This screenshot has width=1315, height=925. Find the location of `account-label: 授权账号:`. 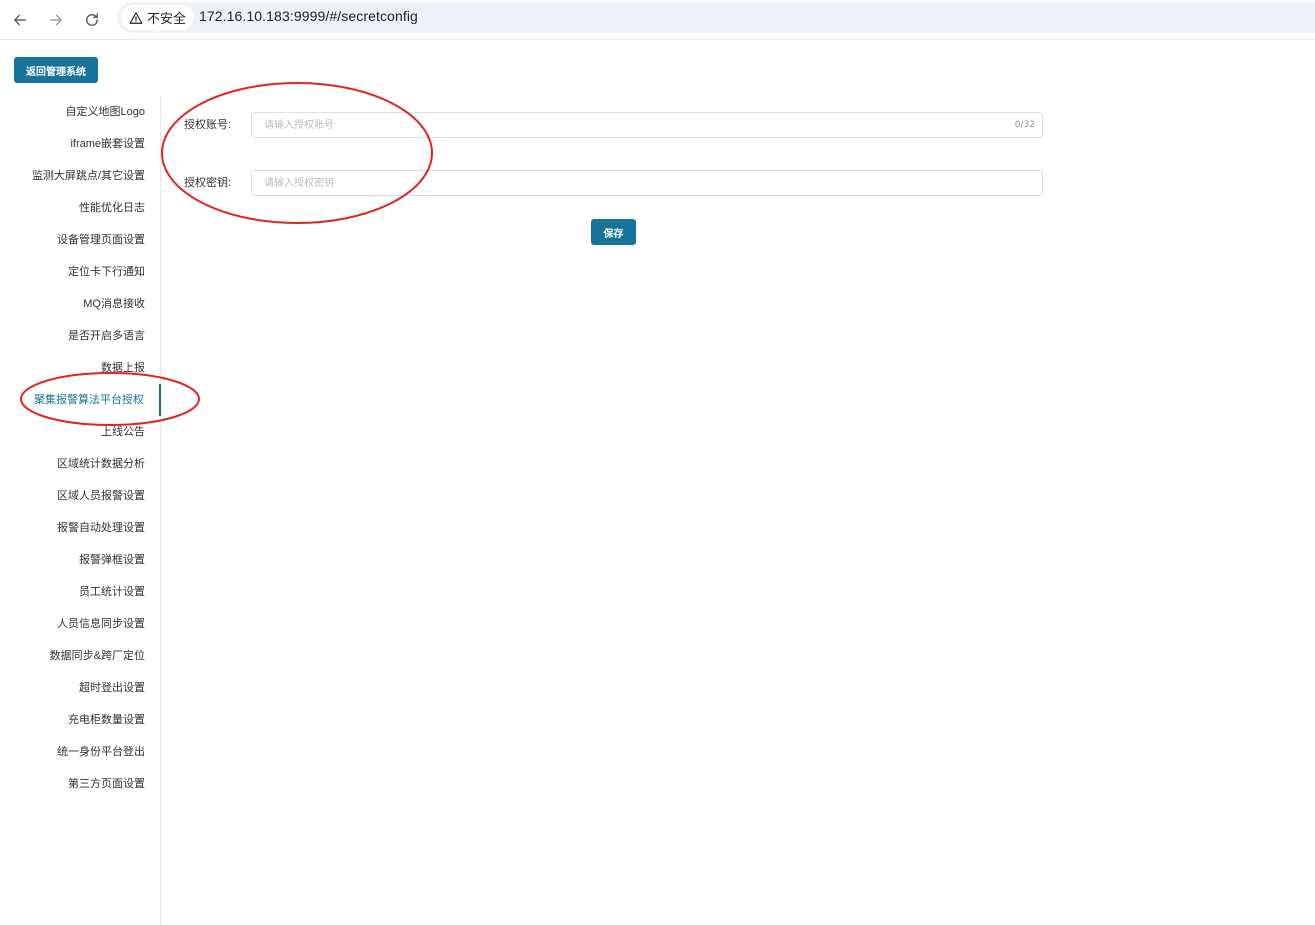

account-label: 授权账号: is located at coordinates (208, 125).